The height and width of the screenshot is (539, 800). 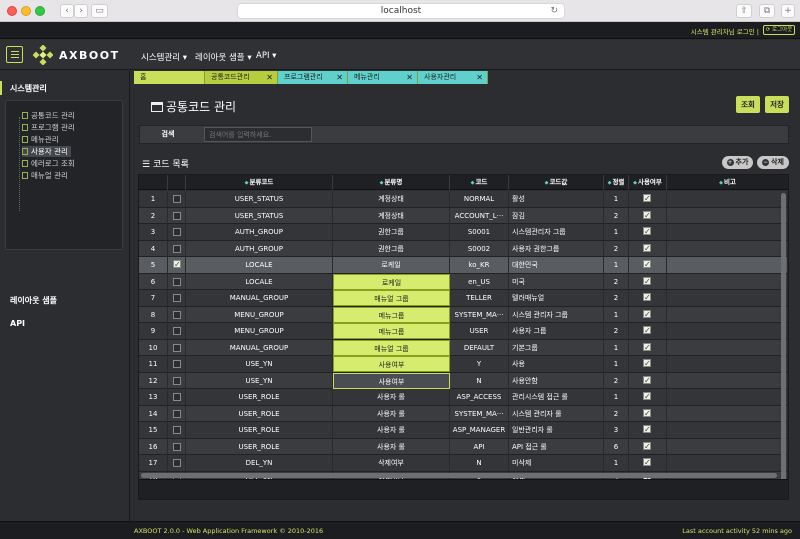 What do you see at coordinates (479, 248) in the screenshot?
I see `code-cell: S0002` at bounding box center [479, 248].